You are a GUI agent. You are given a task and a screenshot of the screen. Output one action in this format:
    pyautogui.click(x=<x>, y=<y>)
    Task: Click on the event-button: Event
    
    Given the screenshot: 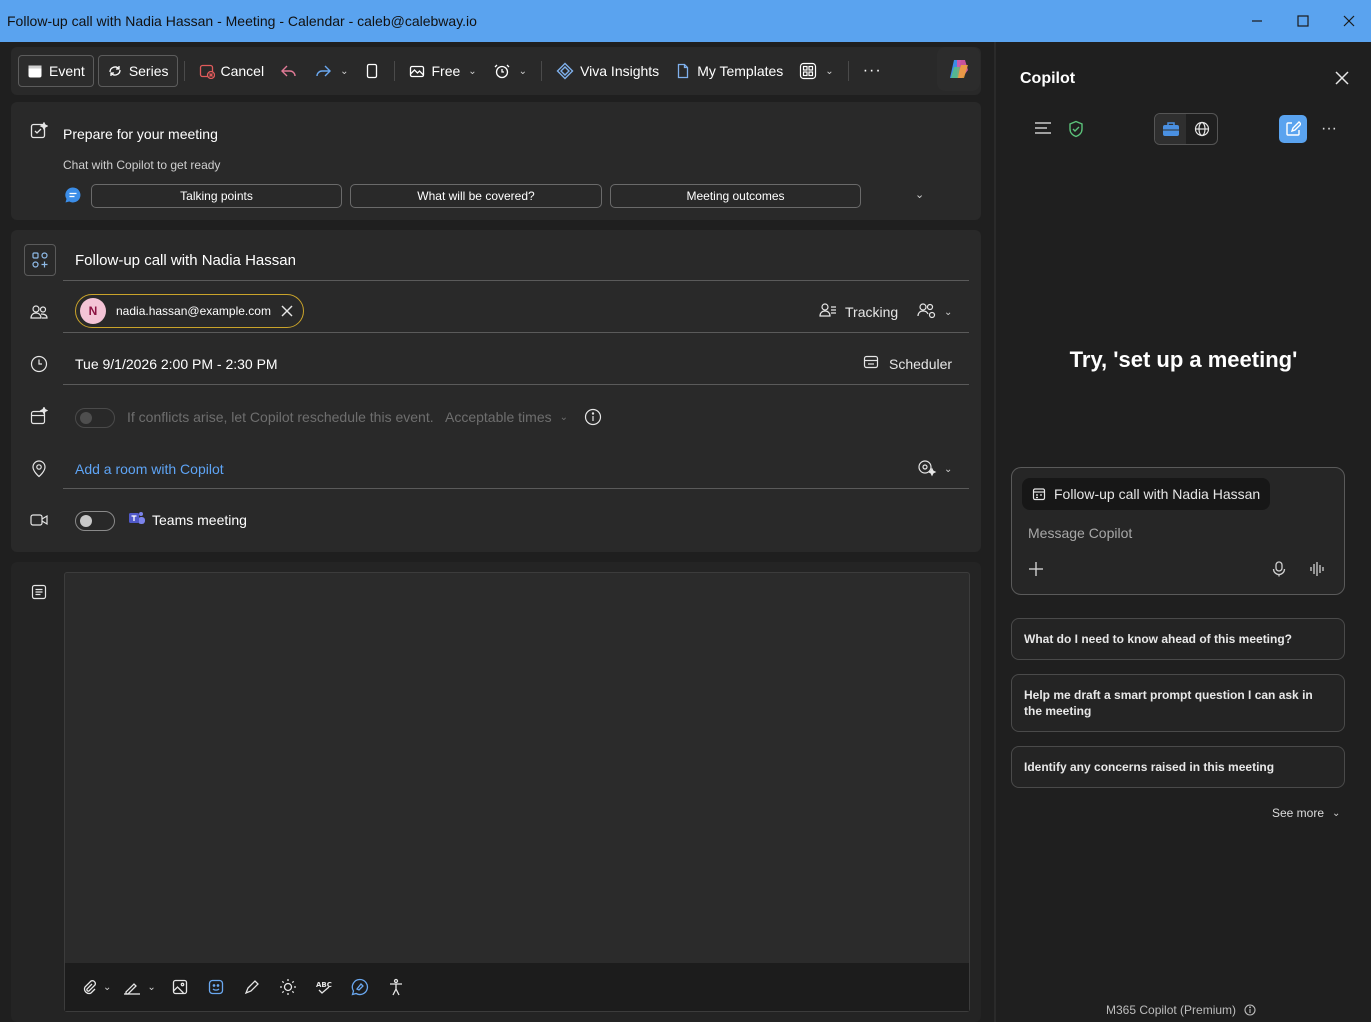 What is the action you would take?
    pyautogui.click(x=56, y=71)
    